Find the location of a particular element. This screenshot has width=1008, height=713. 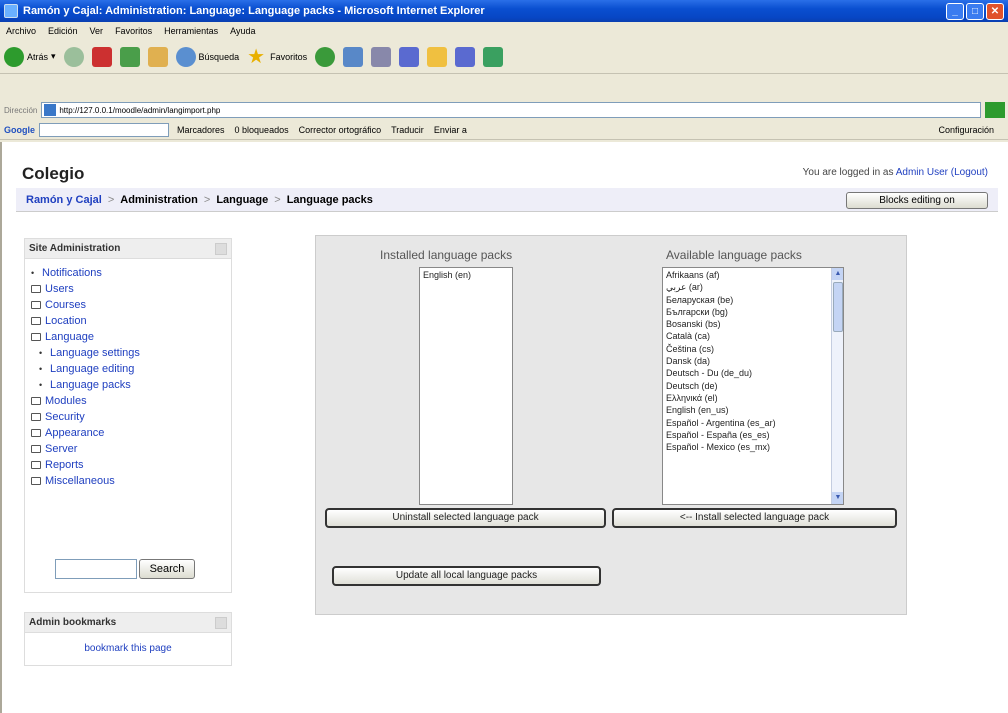

admin-item-modules: Modules is located at coordinates (131, 401).